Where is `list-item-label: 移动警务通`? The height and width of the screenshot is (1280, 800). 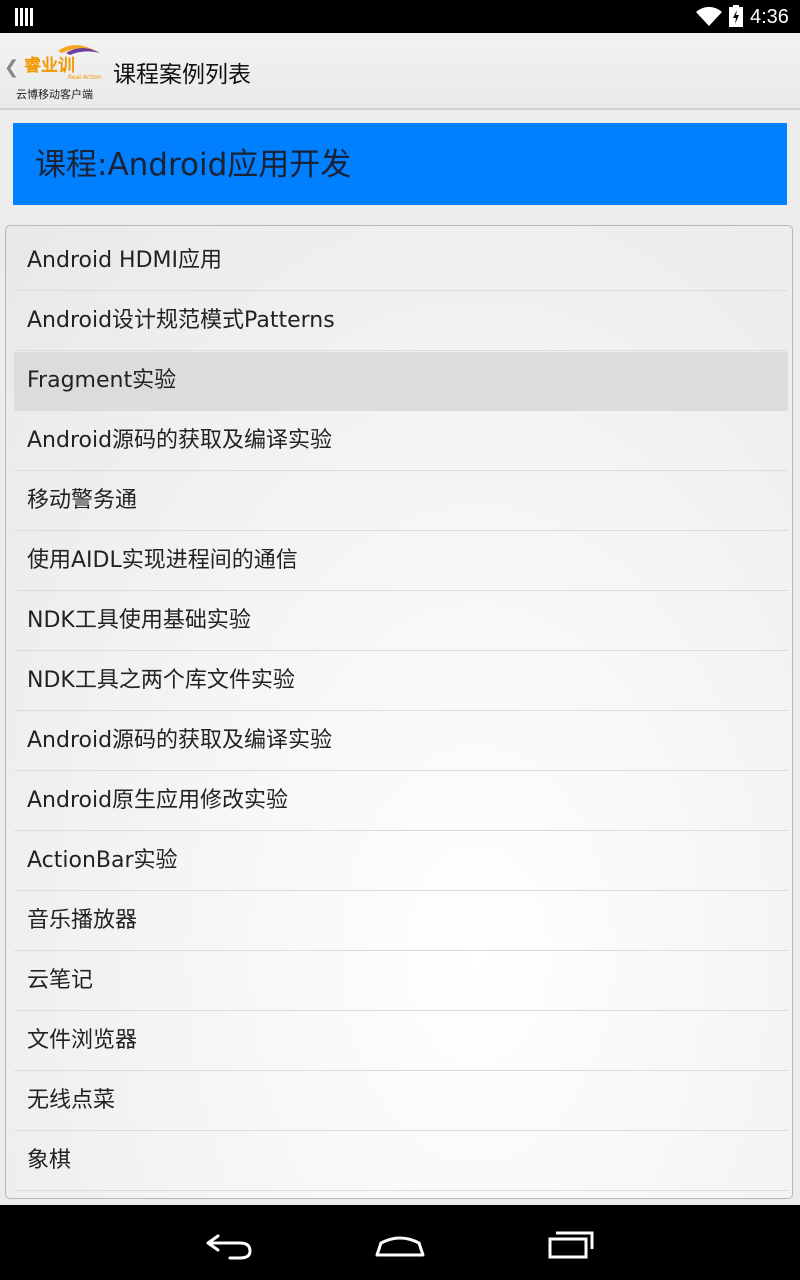
list-item-label: 移动警务通 is located at coordinates (82, 500).